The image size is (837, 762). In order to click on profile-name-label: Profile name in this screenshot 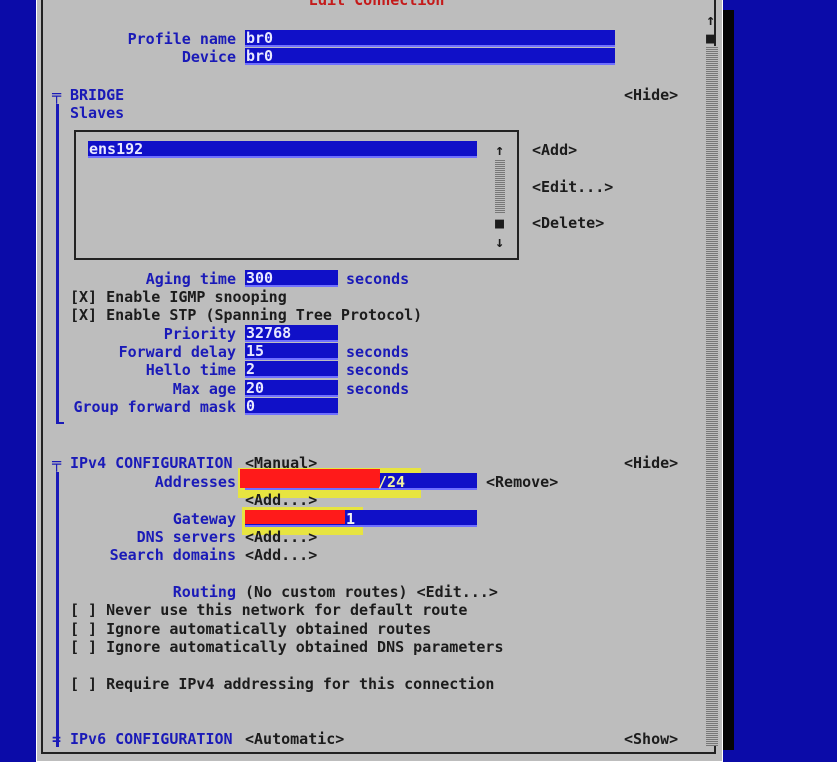, I will do `click(181, 39)`.